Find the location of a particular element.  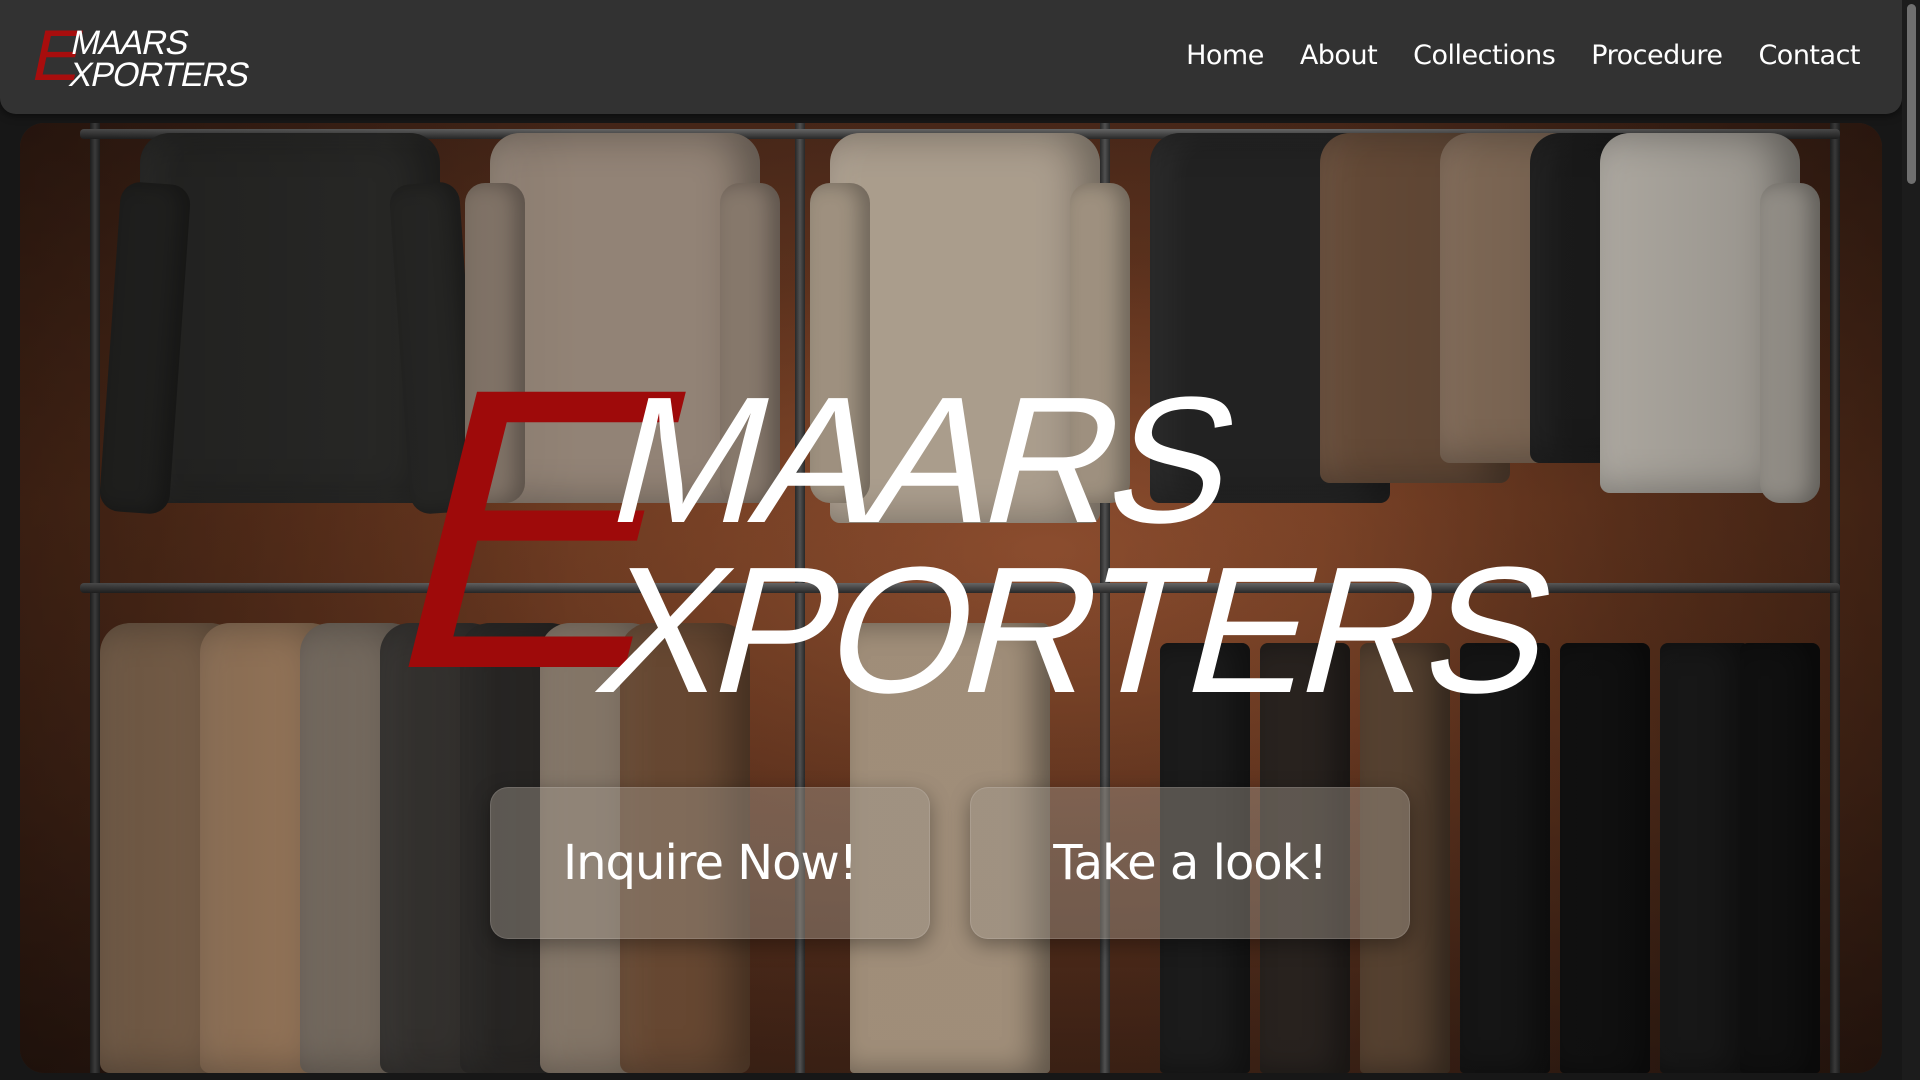

nav-link-about: About is located at coordinates (1339, 56).